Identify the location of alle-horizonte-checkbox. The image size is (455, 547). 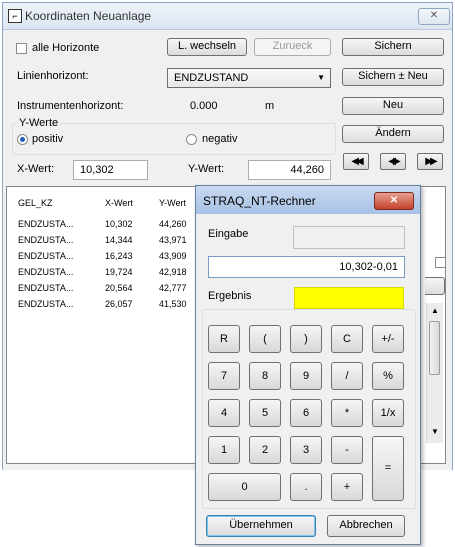
(21, 48).